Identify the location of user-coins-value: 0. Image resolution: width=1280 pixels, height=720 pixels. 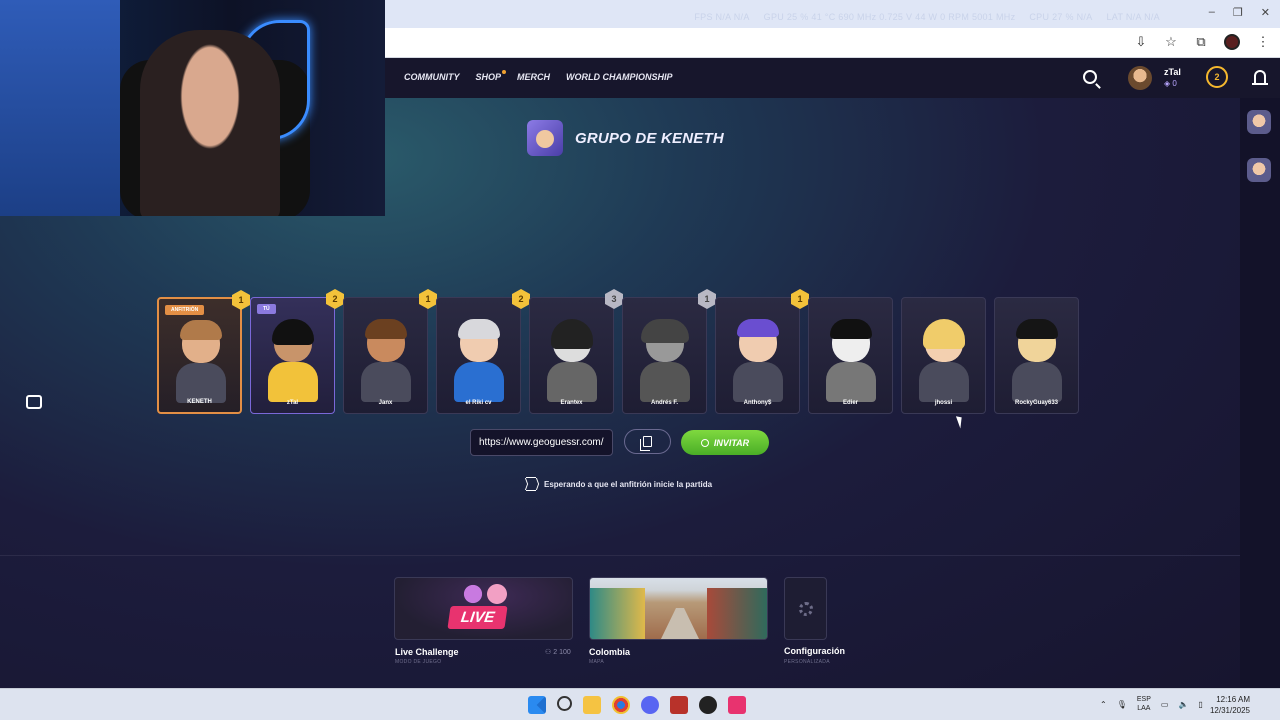
(1174, 83).